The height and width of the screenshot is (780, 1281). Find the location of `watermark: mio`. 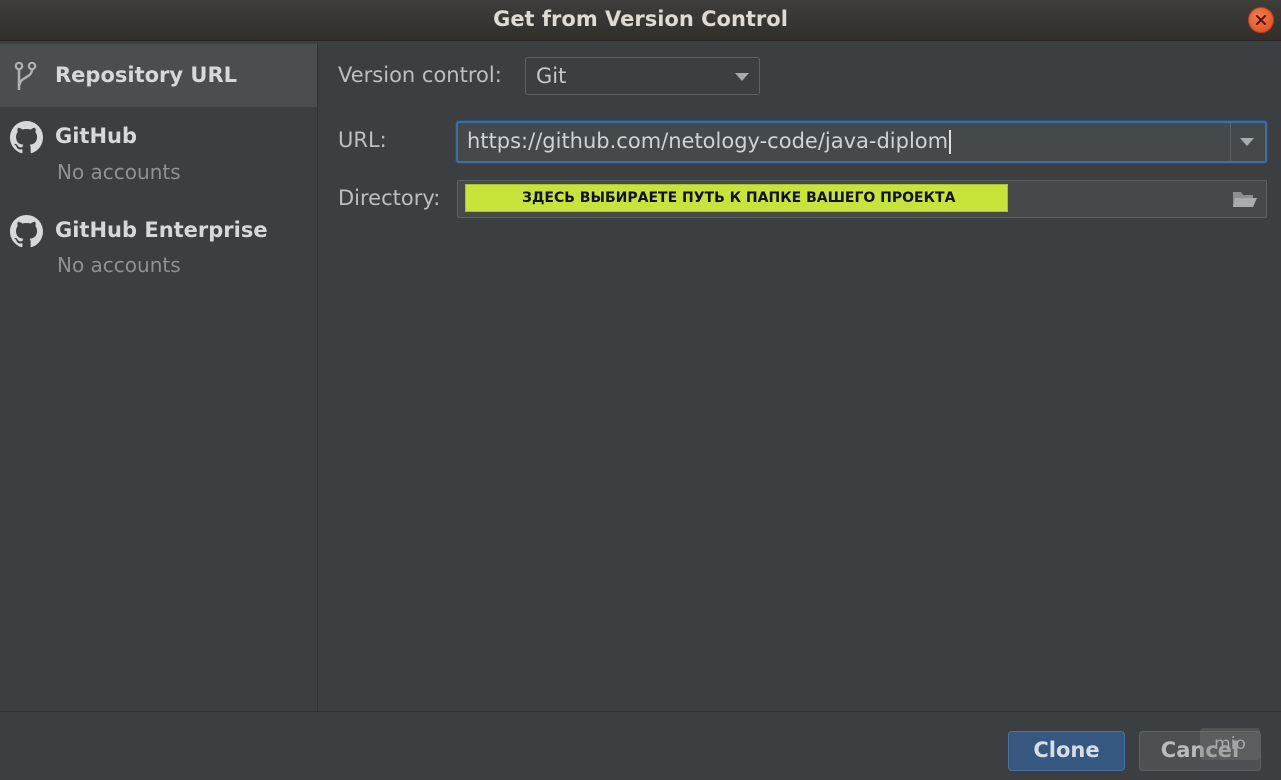

watermark: mio is located at coordinates (1230, 744).